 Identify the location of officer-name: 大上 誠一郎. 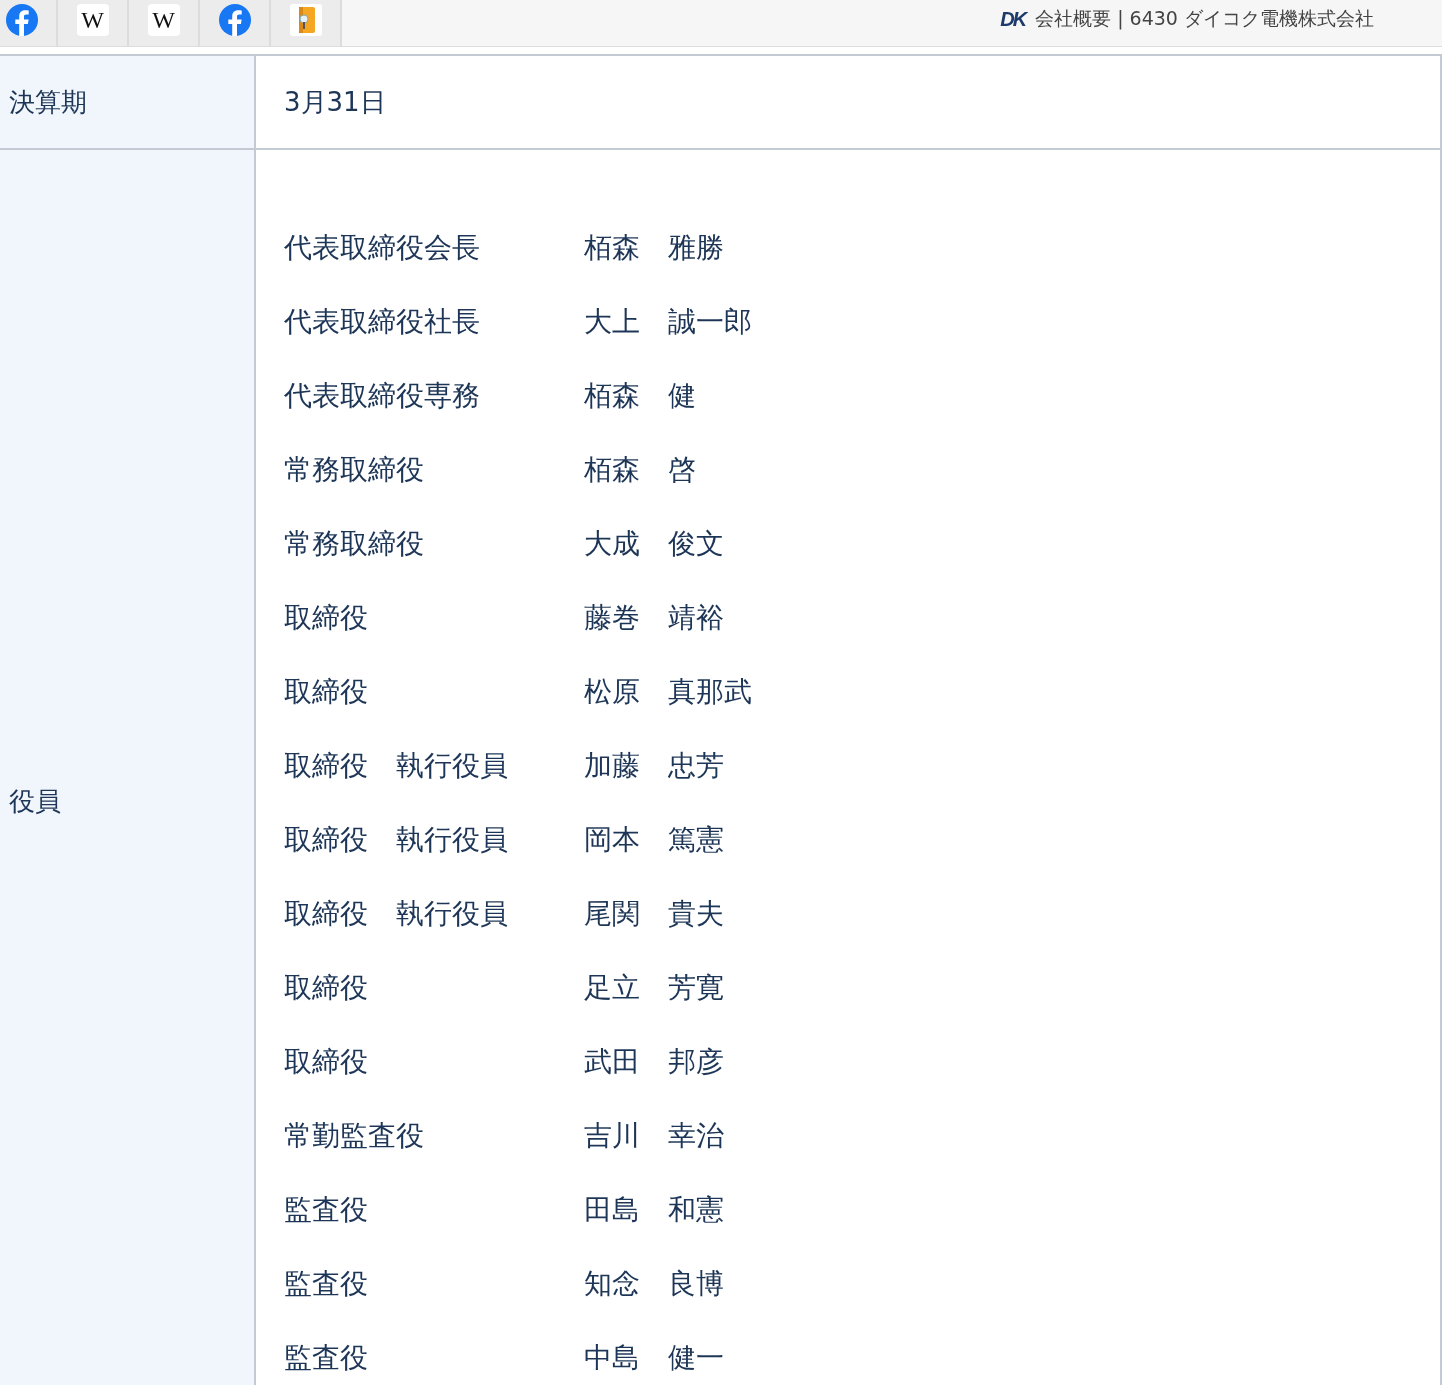
(668, 322).